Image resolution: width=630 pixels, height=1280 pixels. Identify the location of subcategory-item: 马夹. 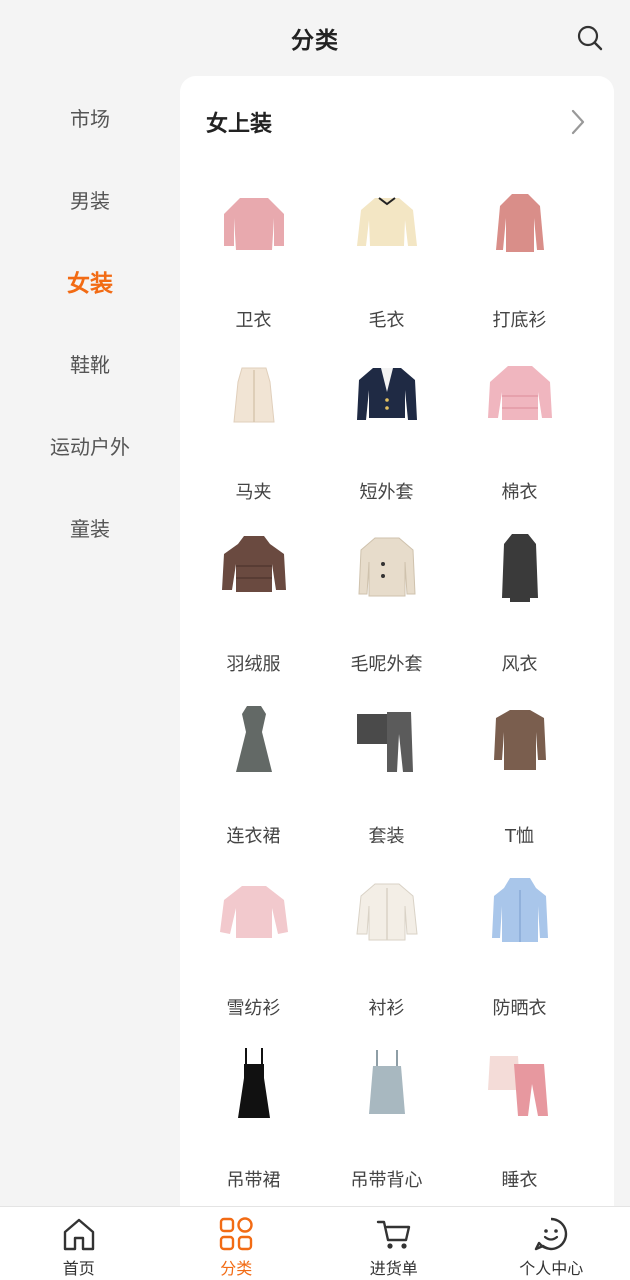
(253, 426).